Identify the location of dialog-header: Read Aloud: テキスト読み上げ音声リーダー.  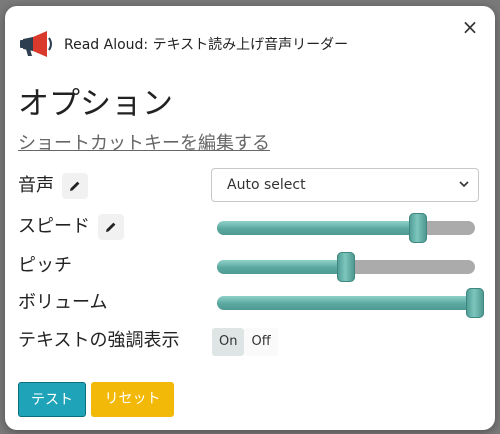
(182, 44).